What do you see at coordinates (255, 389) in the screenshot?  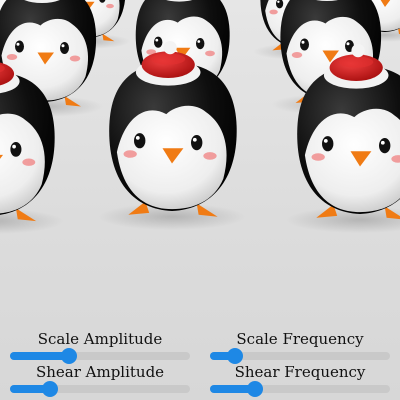 I see `shear-frequency-thumb` at bounding box center [255, 389].